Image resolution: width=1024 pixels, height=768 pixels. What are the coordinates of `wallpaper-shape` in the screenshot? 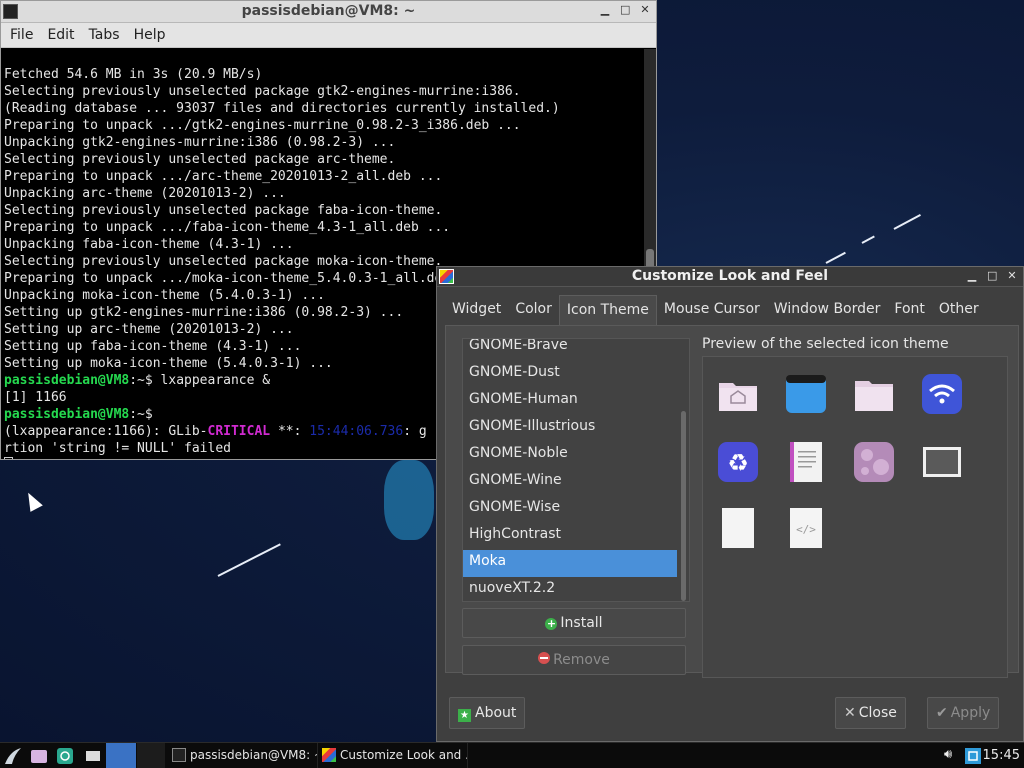 It's located at (409, 500).